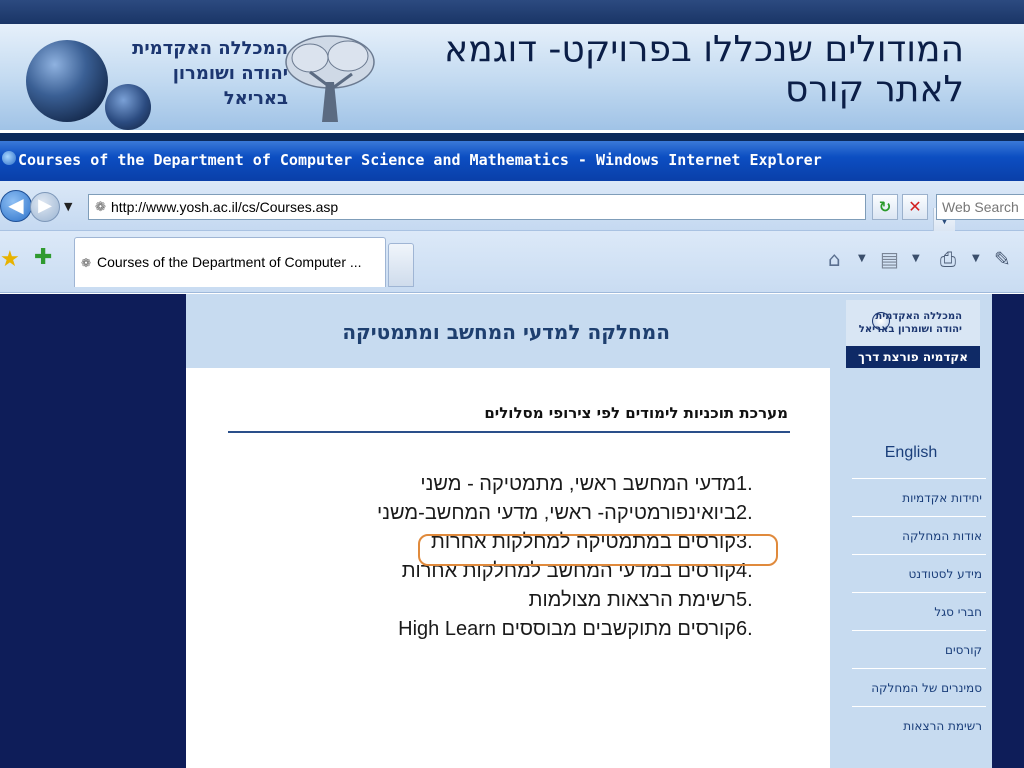 This screenshot has height=768, width=1024. Describe the element at coordinates (632, 600) in the screenshot. I see `course-link: רשימת הרצאות מצולמות` at that location.